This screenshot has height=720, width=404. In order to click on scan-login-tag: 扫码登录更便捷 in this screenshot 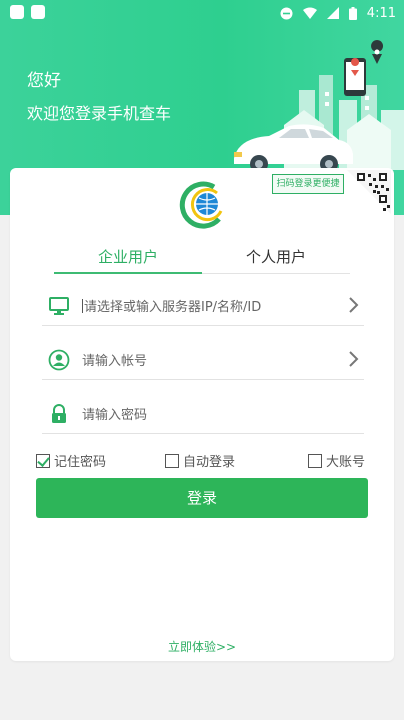, I will do `click(308, 184)`.